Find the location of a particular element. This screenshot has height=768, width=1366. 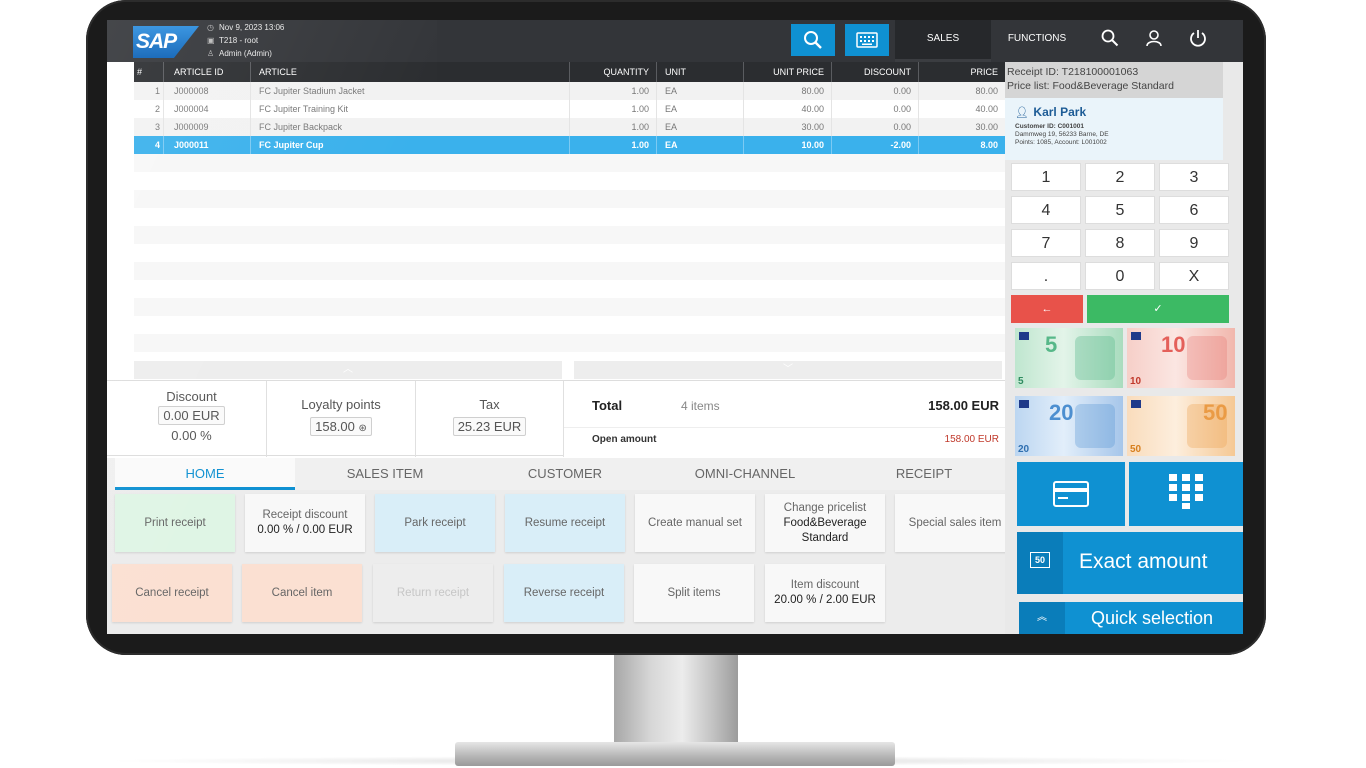

scroll-down-button: ﹀ is located at coordinates (788, 370).